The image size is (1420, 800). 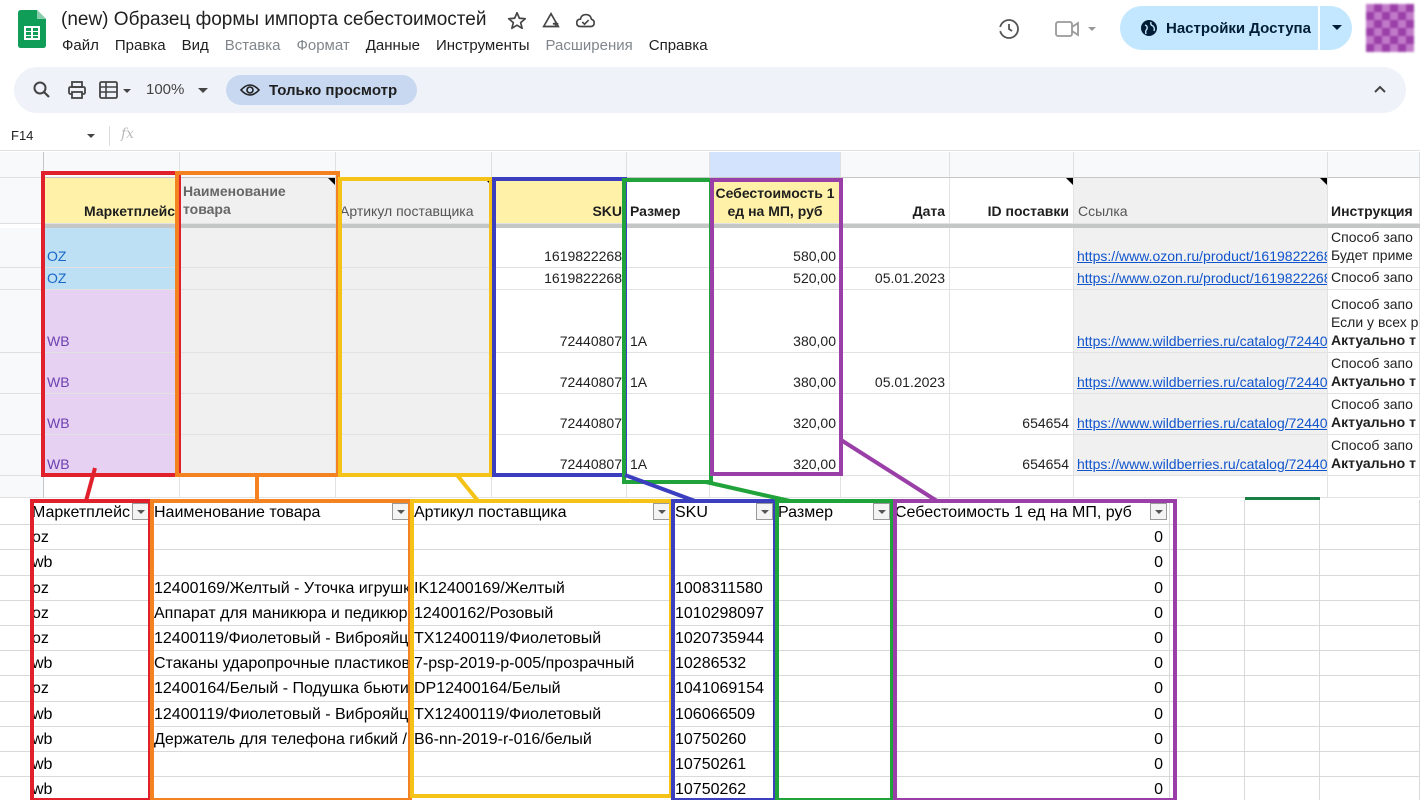 I want to click on cell-e8, so click(x=668, y=487).